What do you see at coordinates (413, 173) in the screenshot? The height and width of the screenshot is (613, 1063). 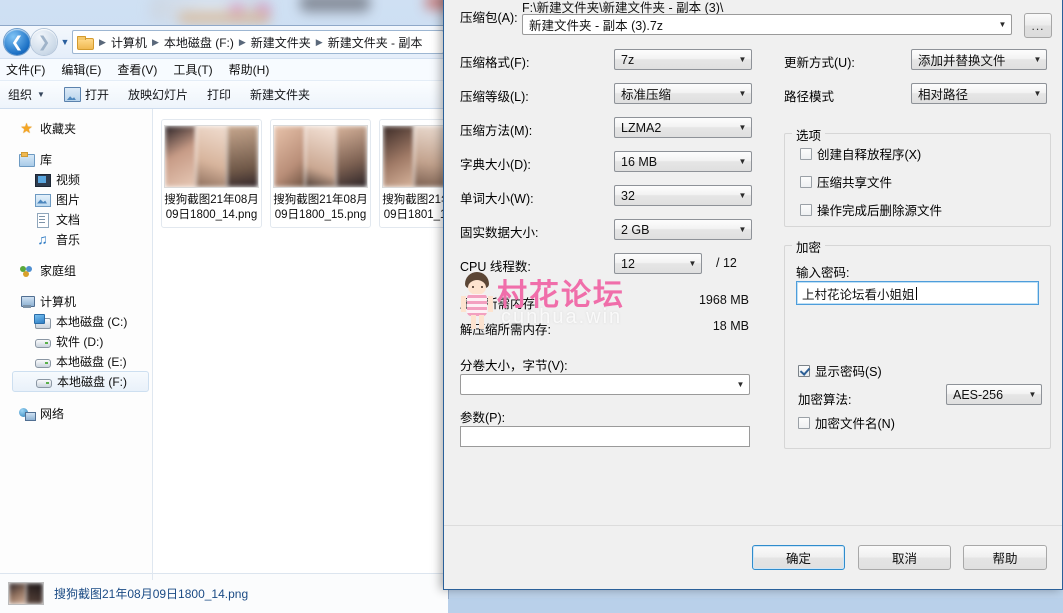 I see `list-item: 搜狗截图21年08月09日1801_16.png` at bounding box center [413, 173].